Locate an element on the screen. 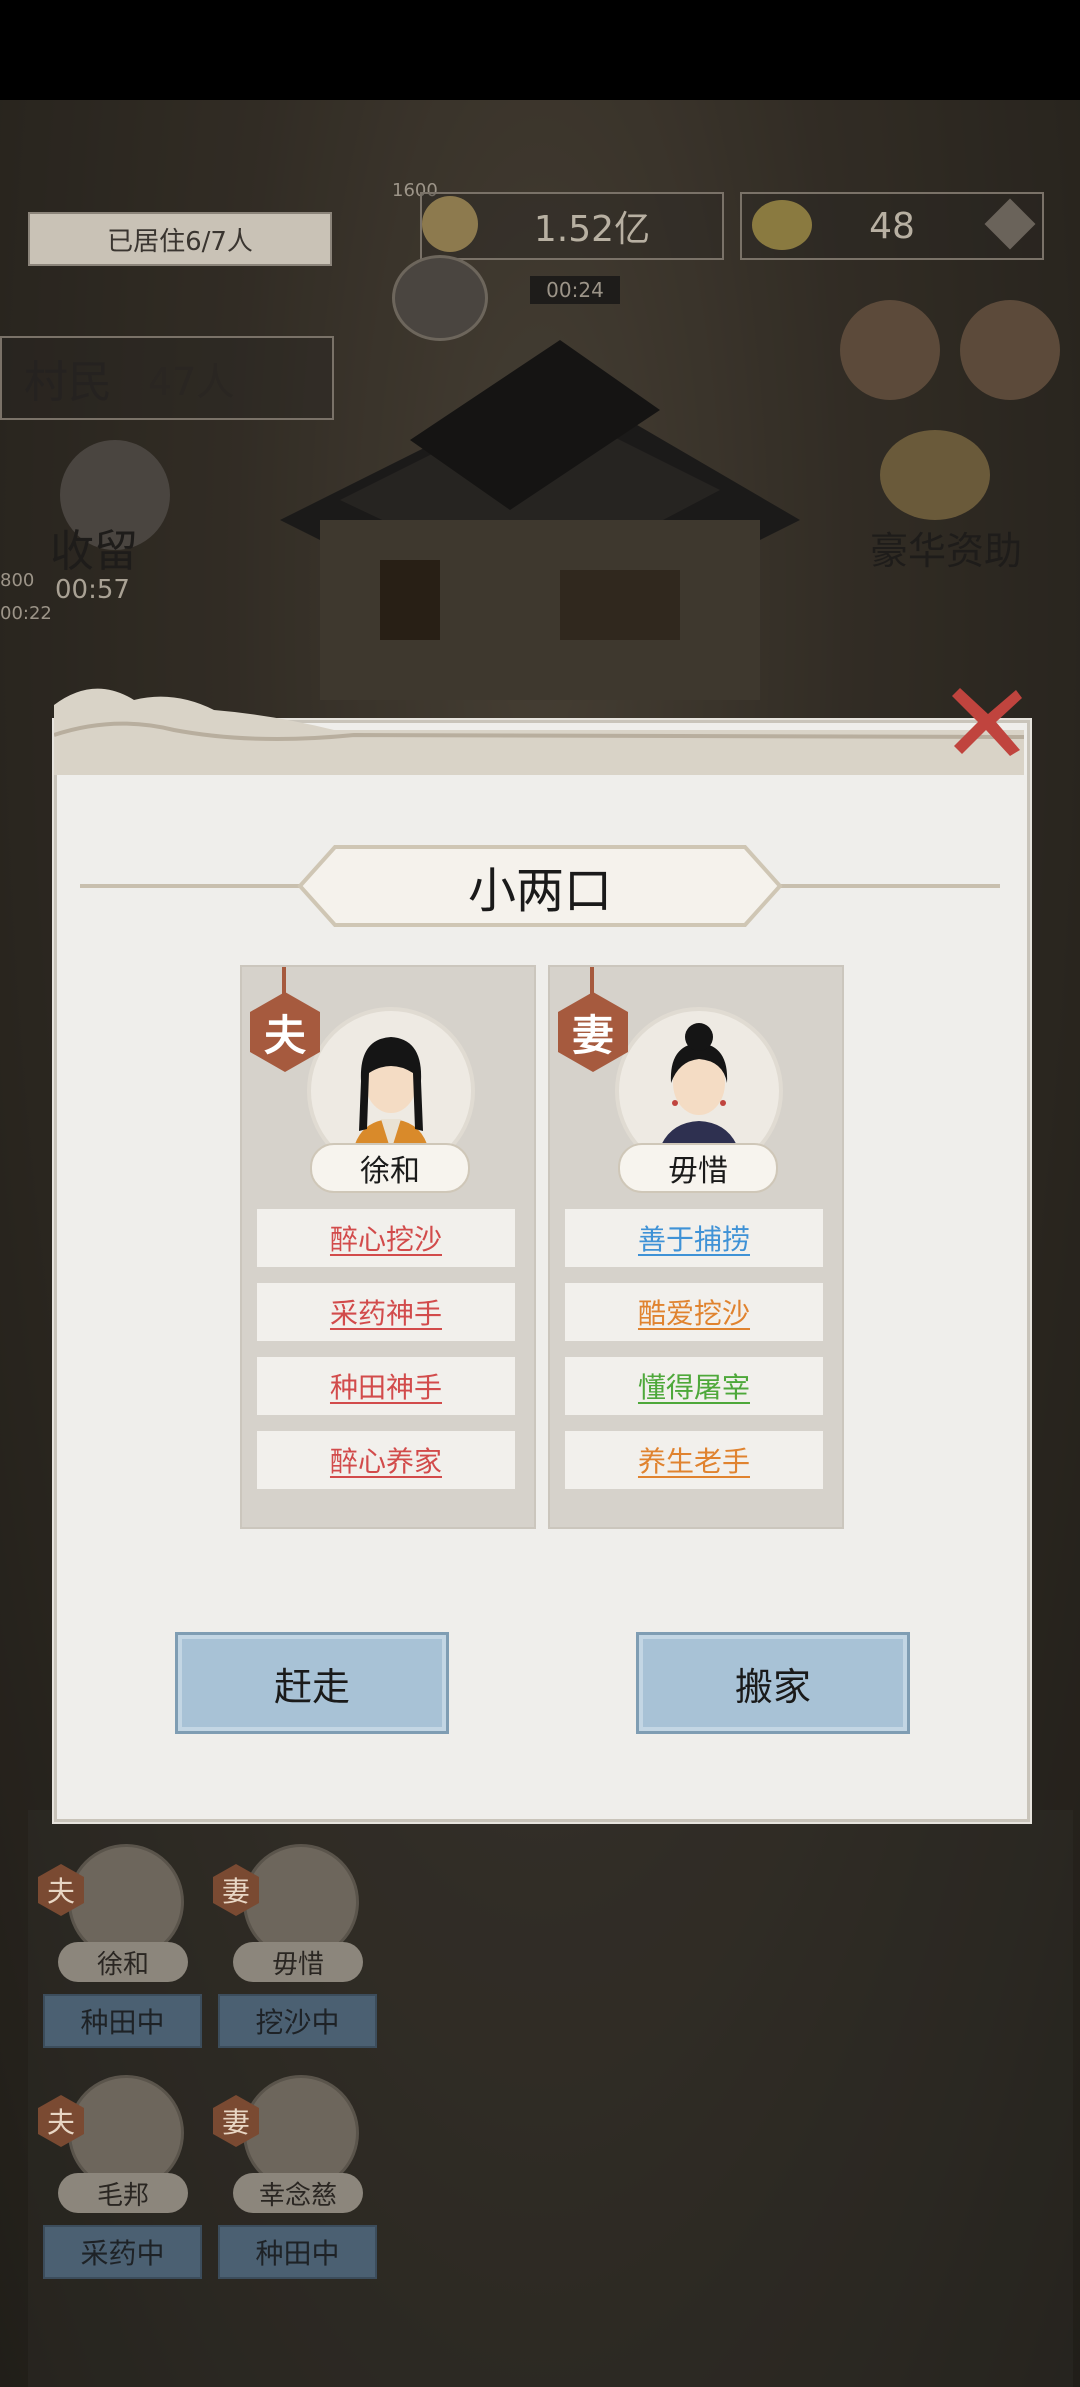  husband-name: 徐和 is located at coordinates (390, 1168).